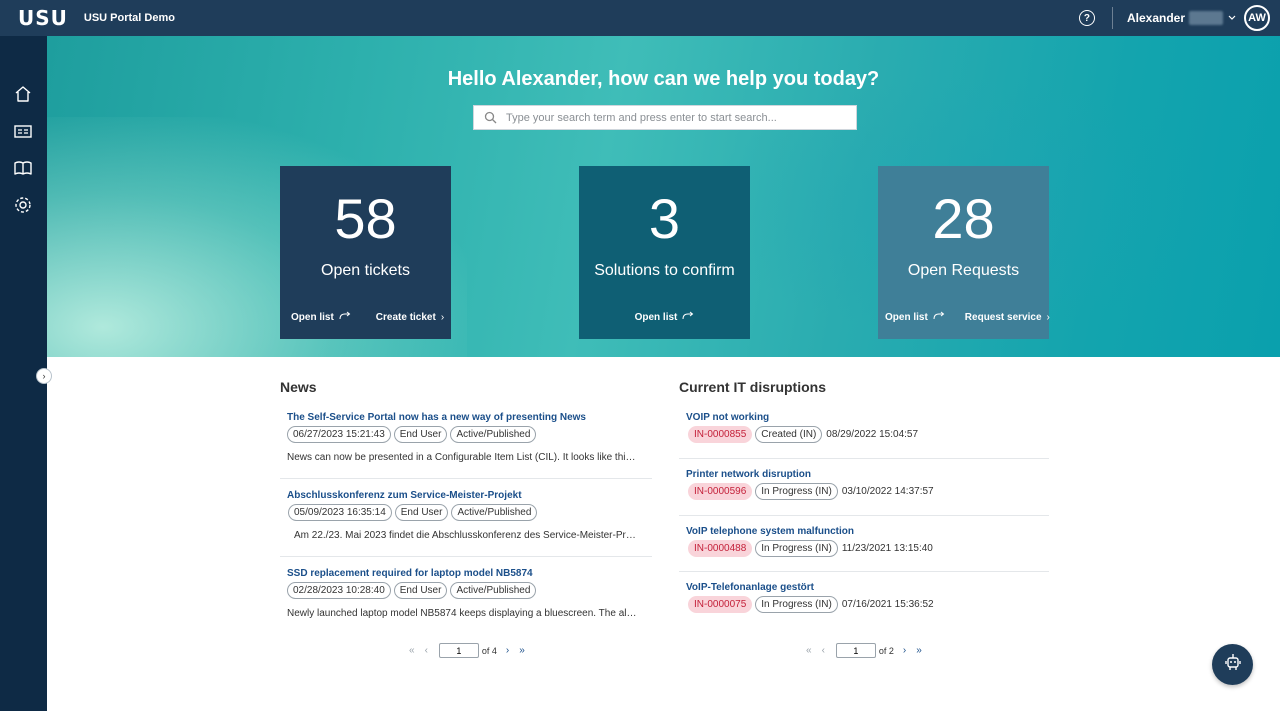 This screenshot has width=1280, height=711. Describe the element at coordinates (664, 252) in the screenshot. I see `tile-solutions-to-confirm: 3 Solutions to confirm Open list` at that location.